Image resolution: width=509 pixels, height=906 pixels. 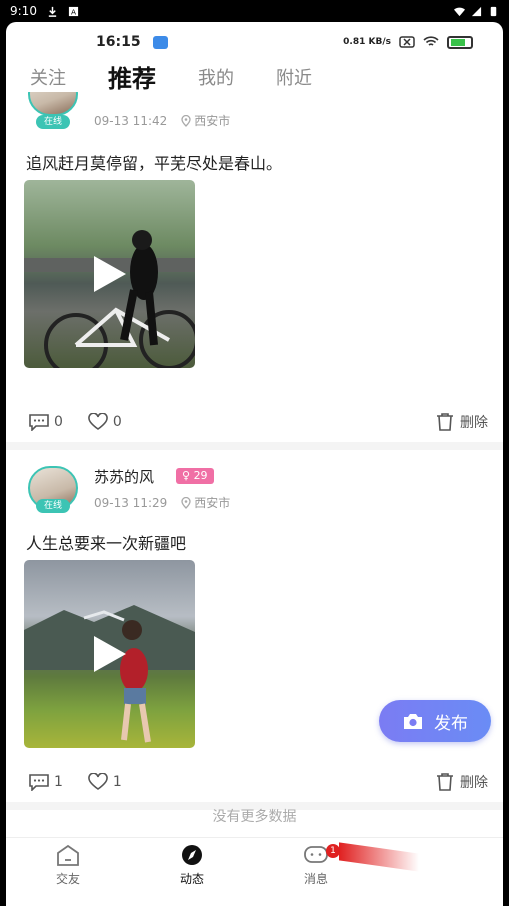 I want to click on nav-label: 消息, so click(x=315, y=879).